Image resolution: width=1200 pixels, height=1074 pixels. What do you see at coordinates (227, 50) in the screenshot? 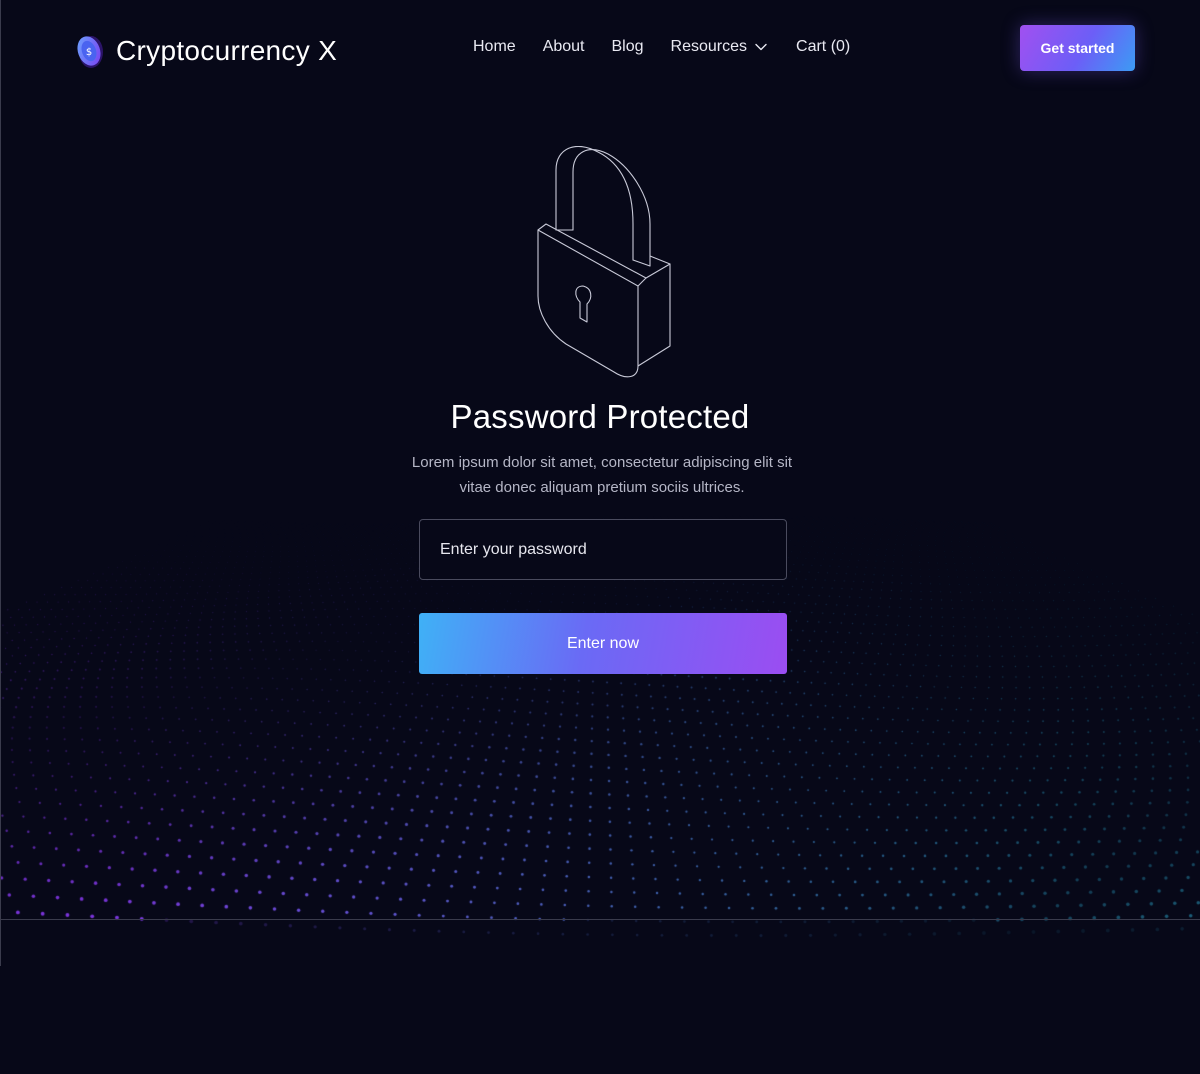
I see `brand-name: Cryptocurrency X` at bounding box center [227, 50].